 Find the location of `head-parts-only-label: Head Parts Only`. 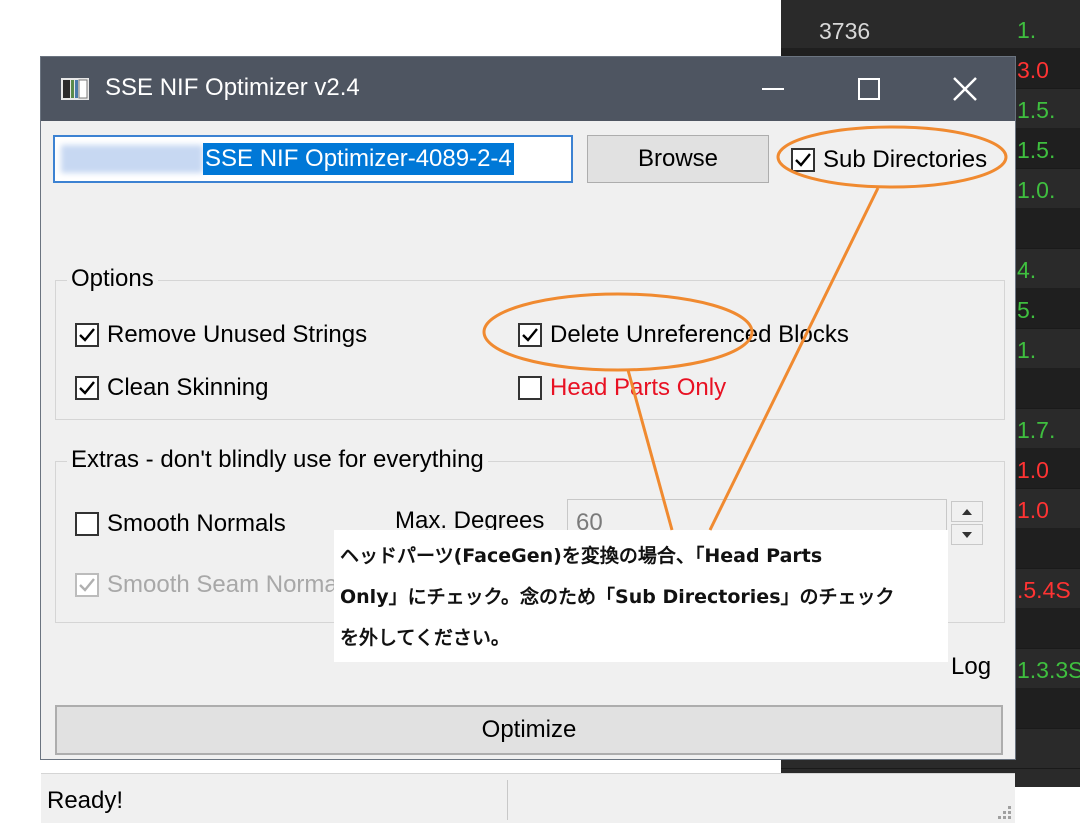

head-parts-only-label: Head Parts Only is located at coordinates (638, 387).